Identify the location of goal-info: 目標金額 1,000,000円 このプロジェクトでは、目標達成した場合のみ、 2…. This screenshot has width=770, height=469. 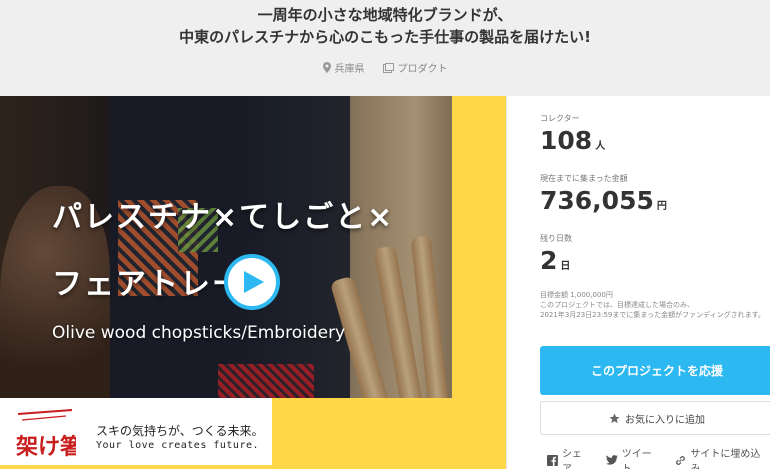
(655, 305).